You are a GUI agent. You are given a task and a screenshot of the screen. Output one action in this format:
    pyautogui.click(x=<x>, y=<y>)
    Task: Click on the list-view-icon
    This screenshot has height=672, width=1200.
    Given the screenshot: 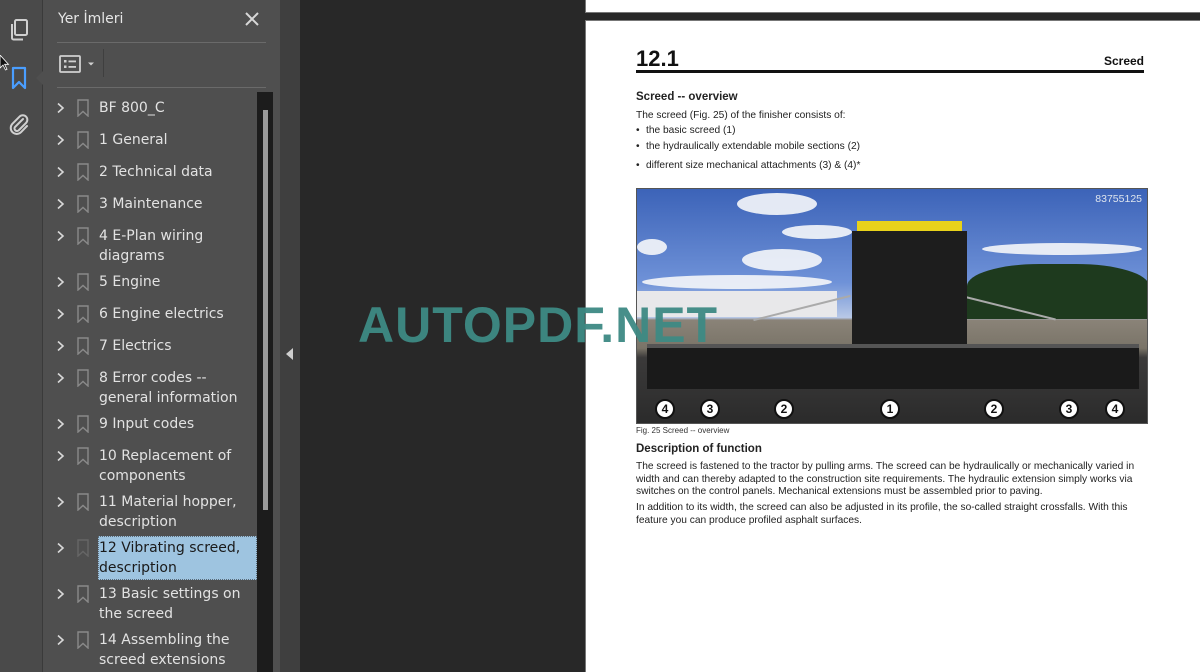 What is the action you would take?
    pyautogui.click(x=70, y=64)
    